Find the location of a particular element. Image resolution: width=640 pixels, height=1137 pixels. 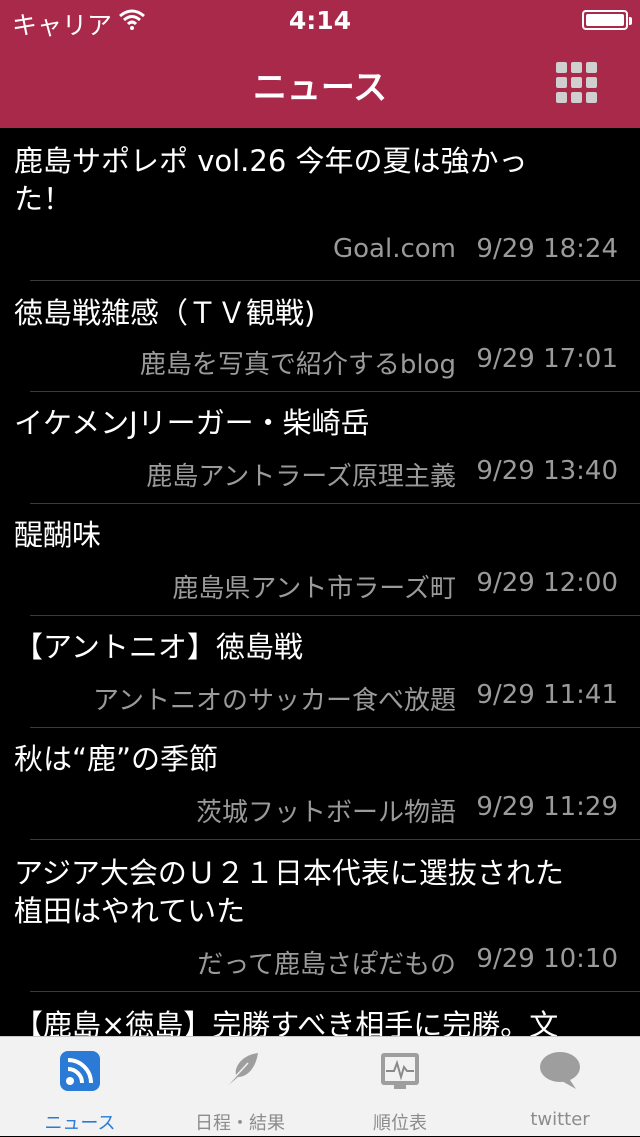

list-item: 秋は“鹿”の季節 茨城フットボール物語 9/29 11:29 is located at coordinates (320, 784).